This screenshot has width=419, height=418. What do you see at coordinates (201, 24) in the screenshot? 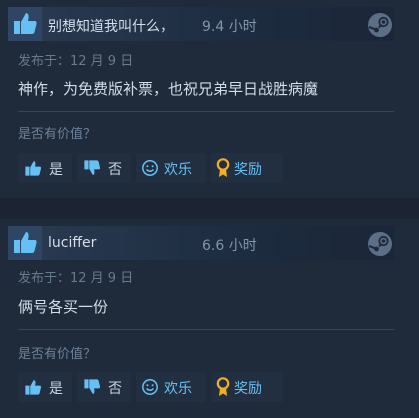
I see `review-header: 别想知道我叫什么， 9.4 小时` at bounding box center [201, 24].